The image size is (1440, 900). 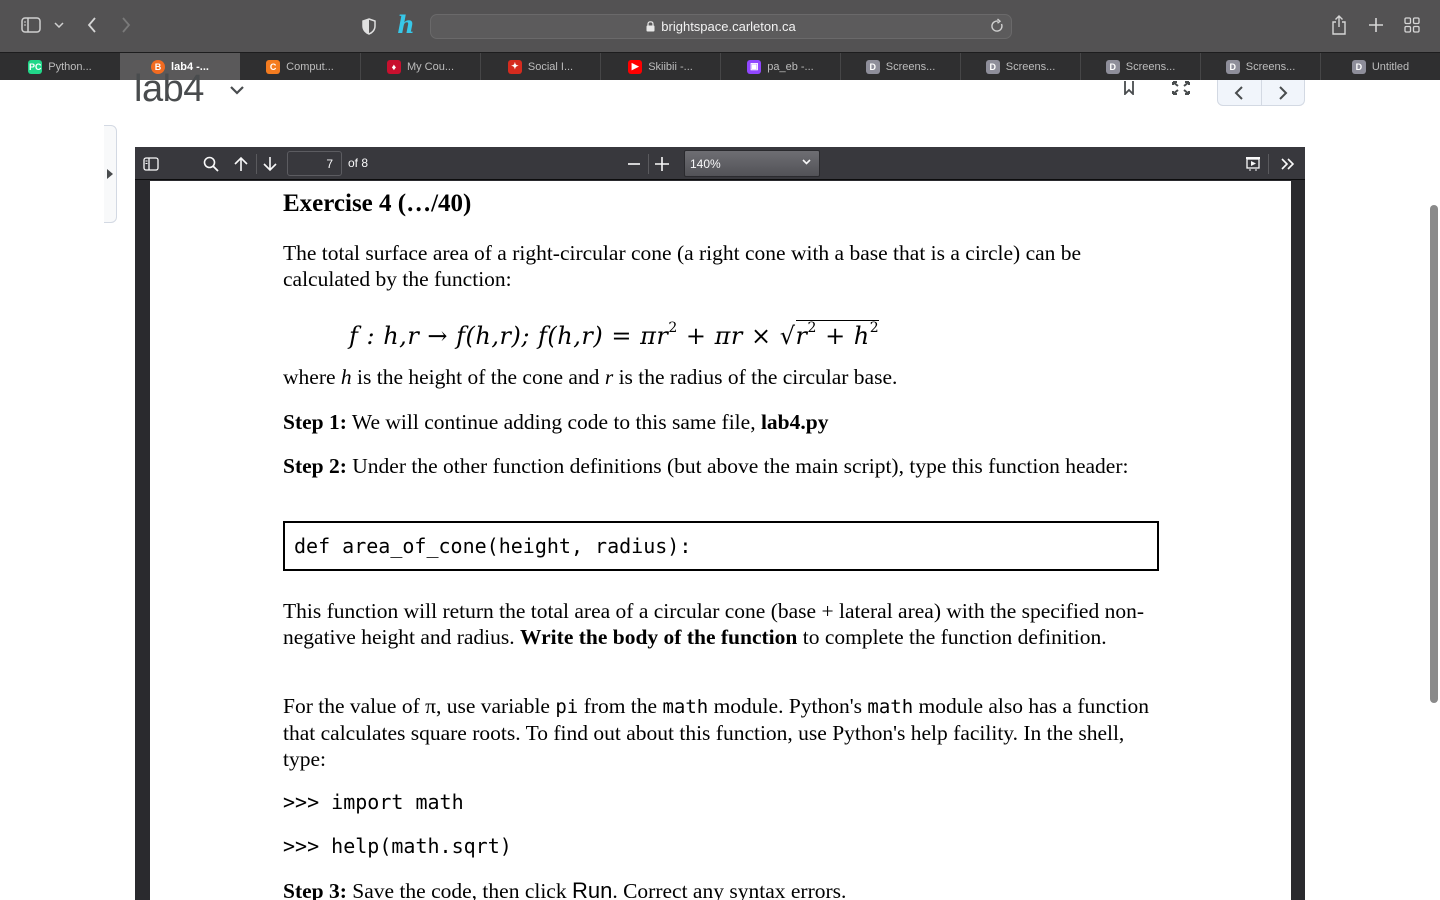 I want to click on zoom-select: 140%, so click(x=752, y=163).